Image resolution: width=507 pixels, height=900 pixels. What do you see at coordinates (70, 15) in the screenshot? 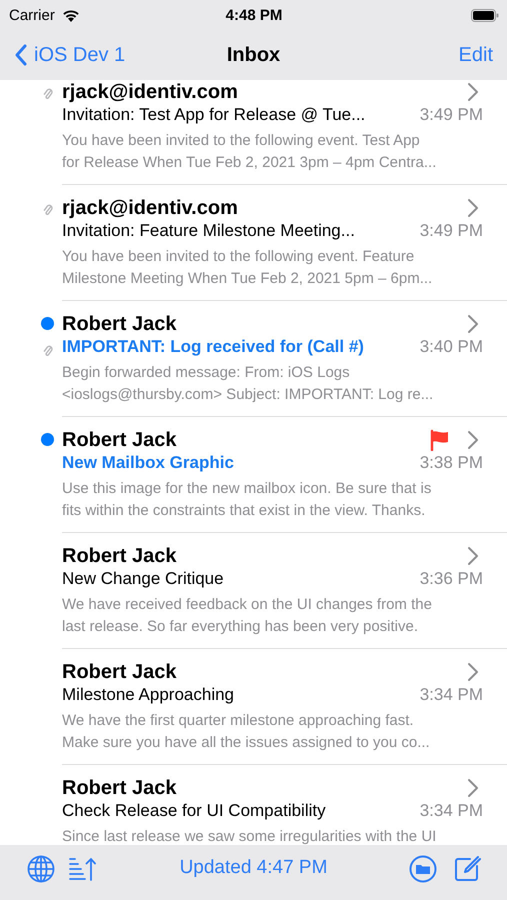
I see `wifi-icon` at bounding box center [70, 15].